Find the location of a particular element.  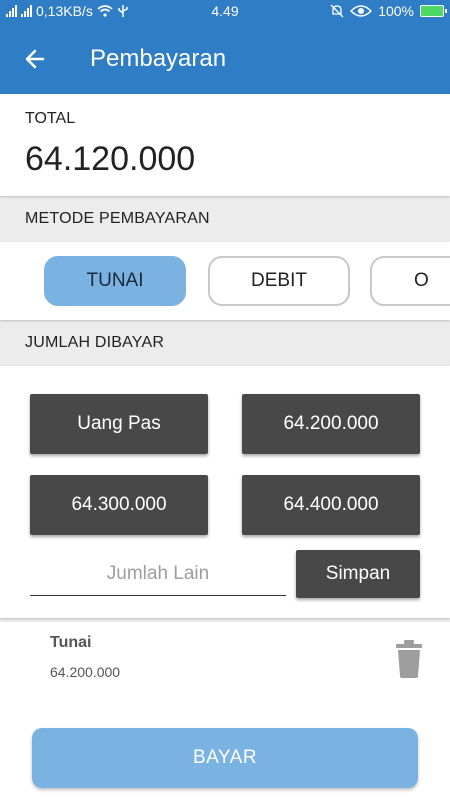

payment-method-name: Tunai is located at coordinates (71, 642).